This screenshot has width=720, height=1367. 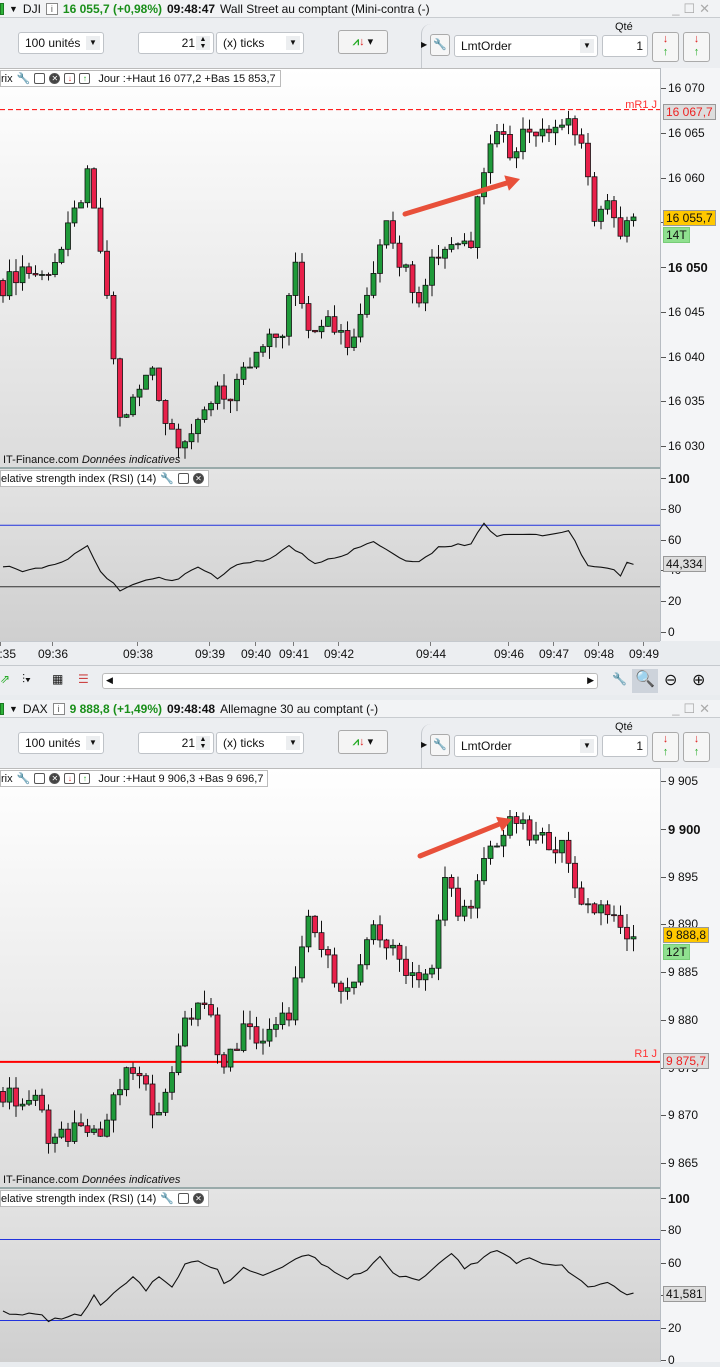 What do you see at coordinates (624, 27) in the screenshot?
I see `qty-label: Qté` at bounding box center [624, 27].